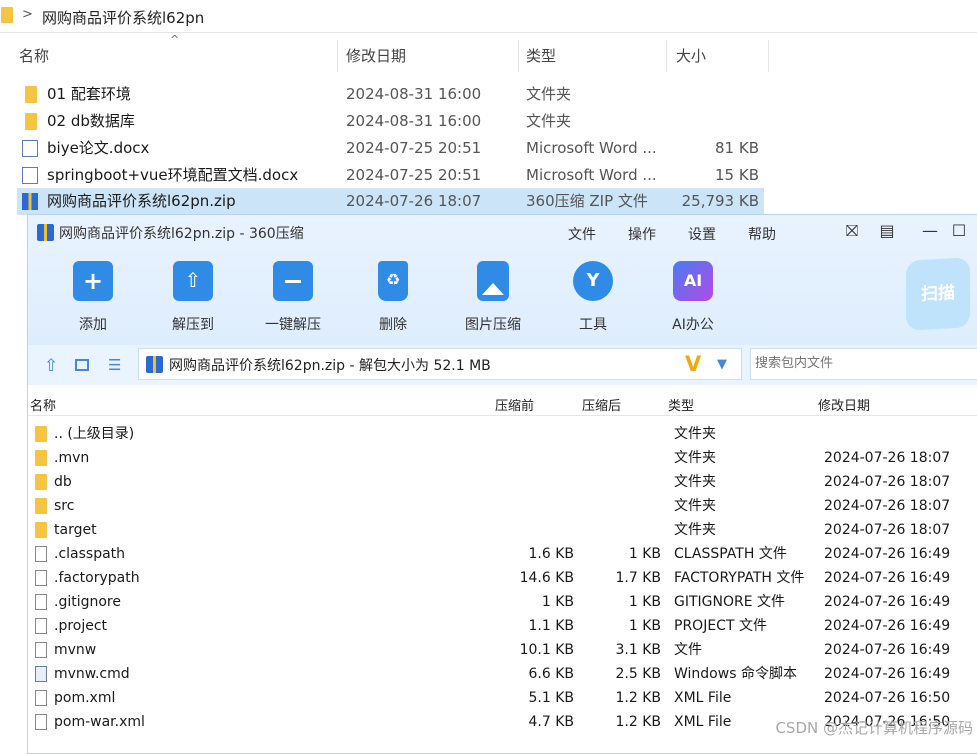 This screenshot has width=977, height=754. Describe the element at coordinates (27, 14) in the screenshot. I see `chevron-right-icon: >` at that location.